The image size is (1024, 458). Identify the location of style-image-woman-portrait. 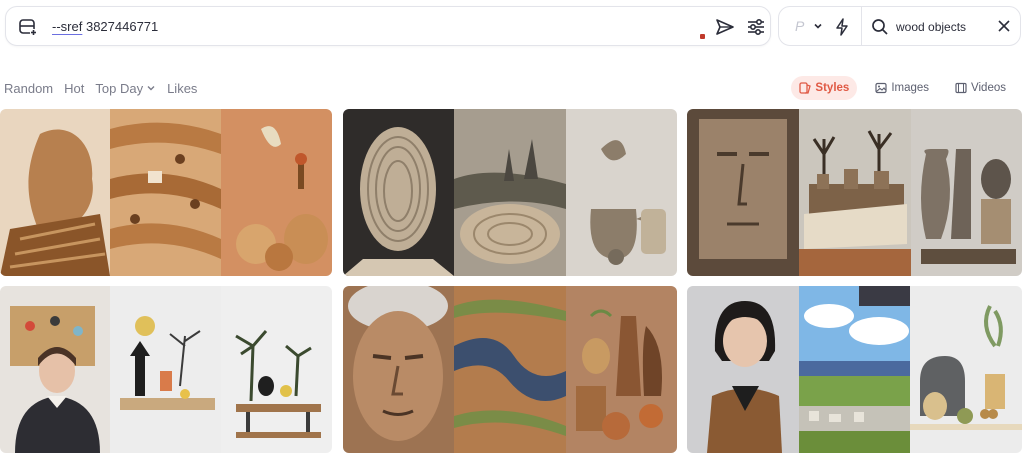
(55, 369).